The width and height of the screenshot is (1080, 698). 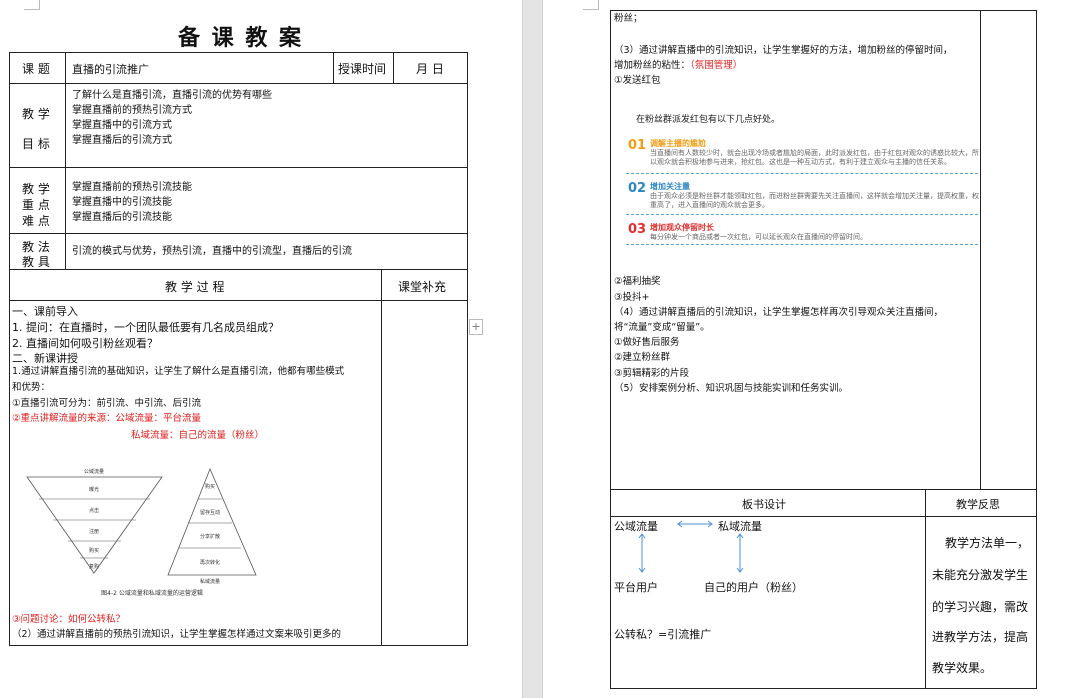 I want to click on process-header: 教 学 过 程, so click(x=195, y=287).